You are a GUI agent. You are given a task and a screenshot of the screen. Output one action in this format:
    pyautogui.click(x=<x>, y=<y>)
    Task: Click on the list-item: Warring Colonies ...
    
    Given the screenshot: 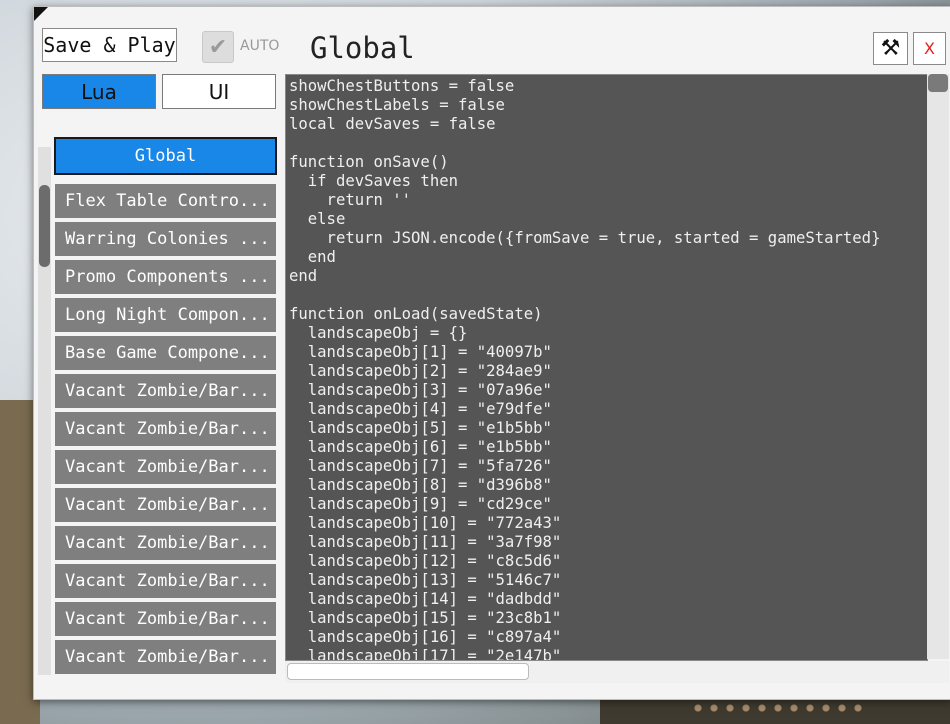 What is the action you would take?
    pyautogui.click(x=165, y=239)
    